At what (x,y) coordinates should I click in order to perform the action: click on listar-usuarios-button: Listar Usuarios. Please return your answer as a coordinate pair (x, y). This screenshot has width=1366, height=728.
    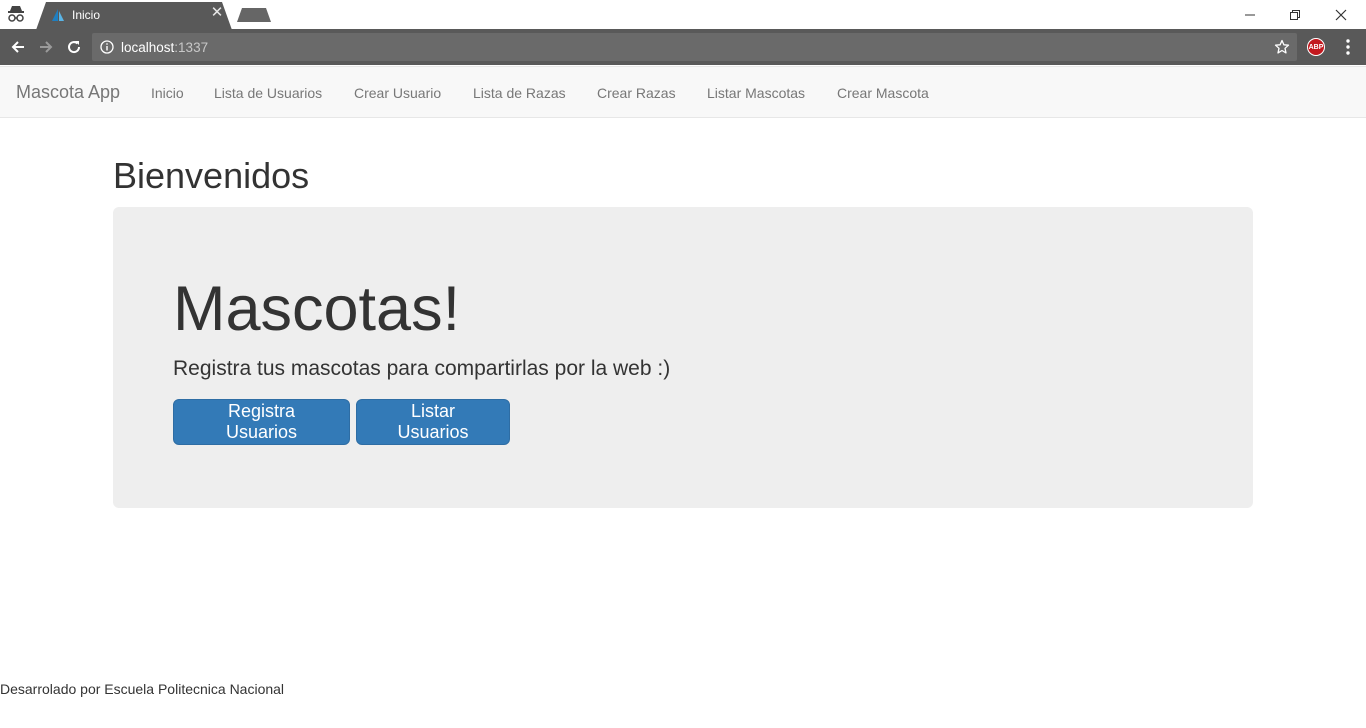
    Looking at the image, I should click on (433, 422).